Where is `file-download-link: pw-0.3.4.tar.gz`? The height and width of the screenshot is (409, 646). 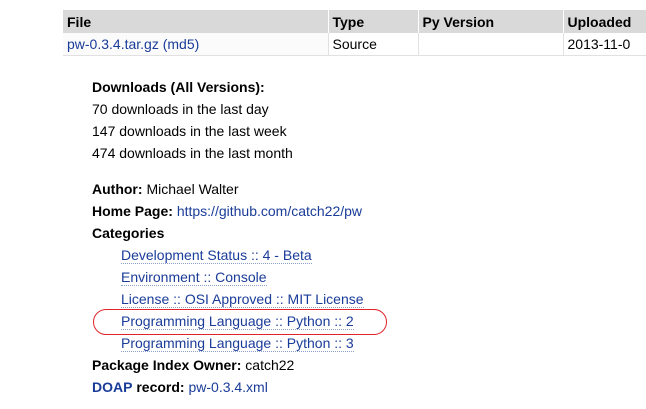
file-download-link: pw-0.3.4.tar.gz is located at coordinates (113, 44).